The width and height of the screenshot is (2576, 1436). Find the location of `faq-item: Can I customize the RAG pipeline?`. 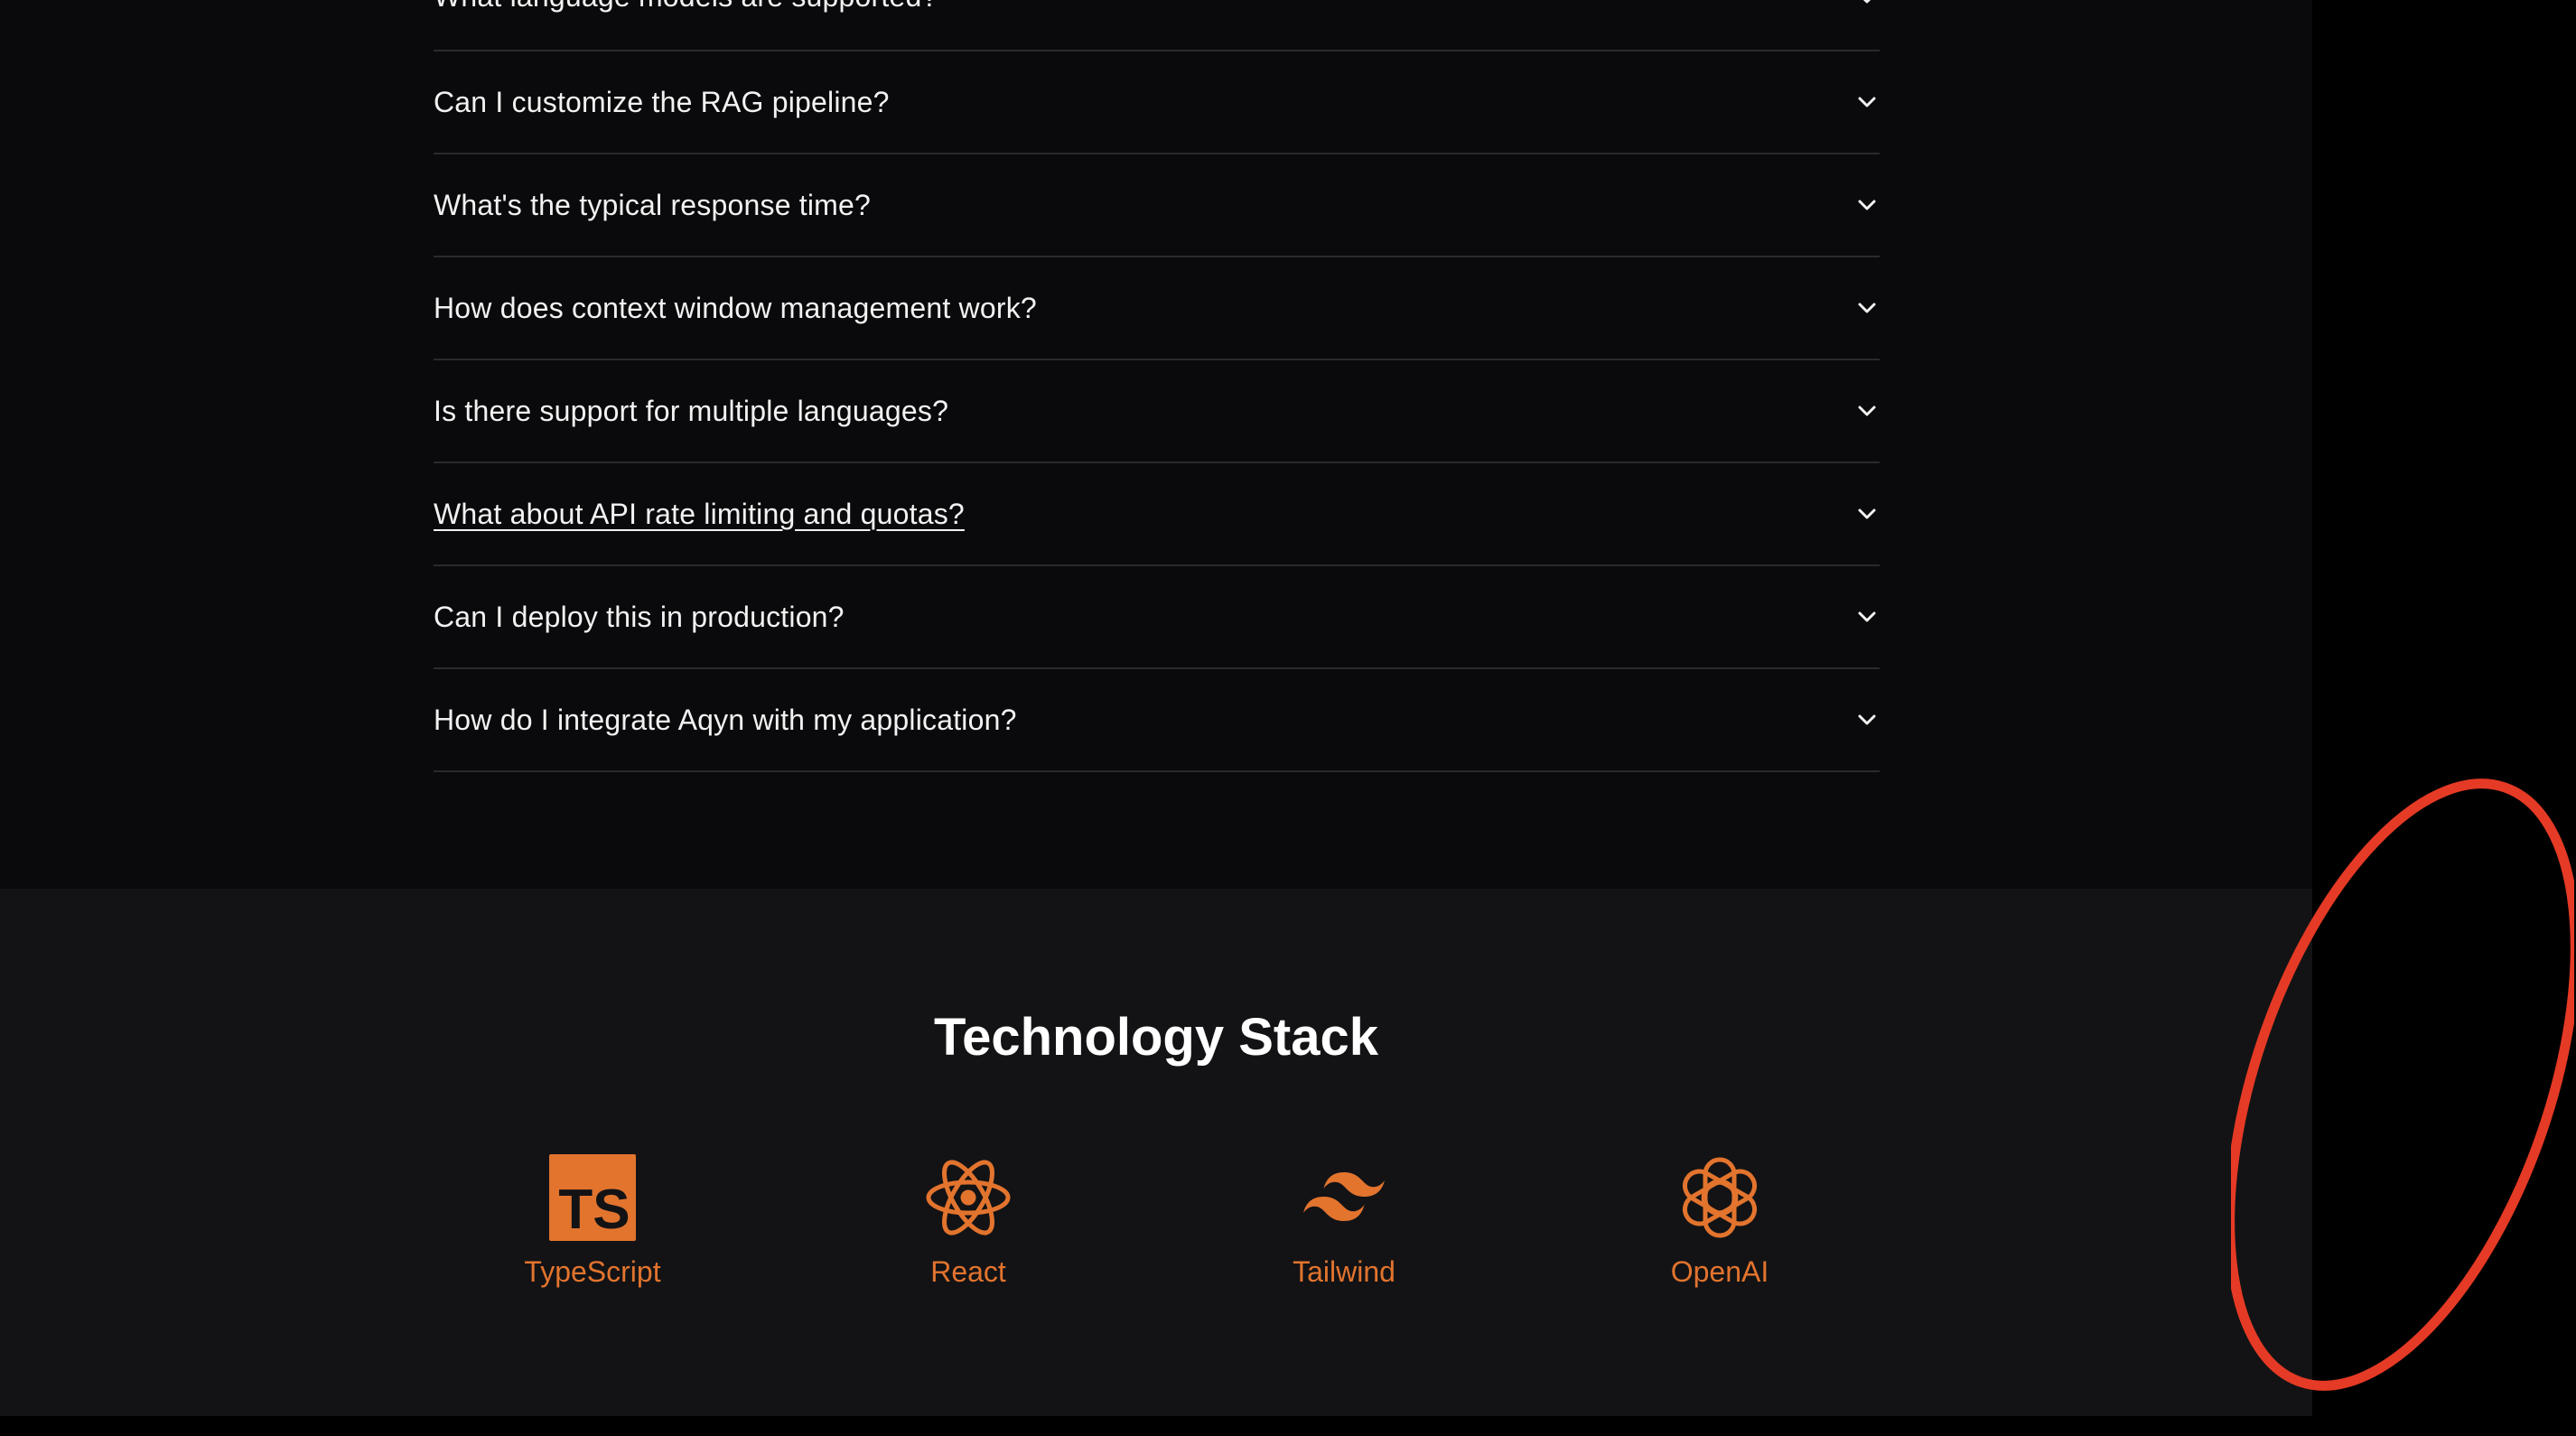

faq-item: Can I customize the RAG pipeline? is located at coordinates (1157, 102).